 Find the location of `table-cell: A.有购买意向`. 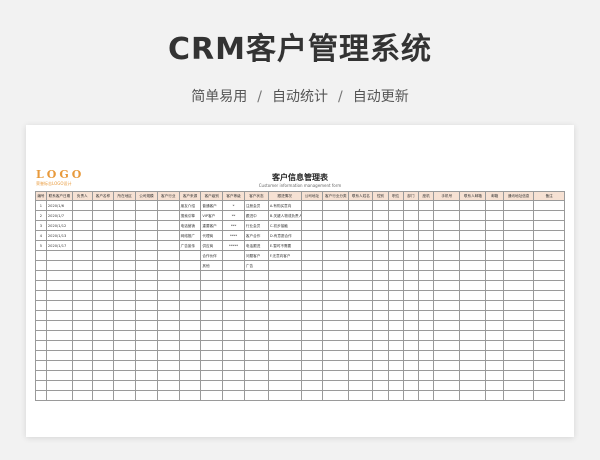

table-cell: A.有购买意向 is located at coordinates (284, 205).